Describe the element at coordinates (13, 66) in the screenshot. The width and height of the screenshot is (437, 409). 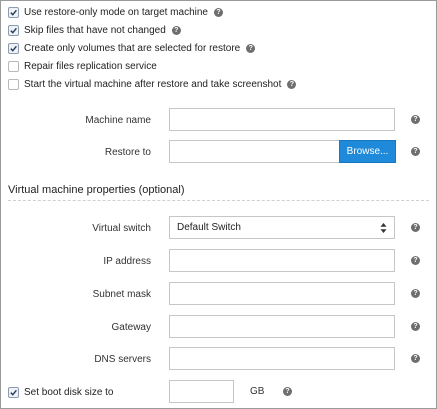
I see `checkbox-repair-replication` at that location.